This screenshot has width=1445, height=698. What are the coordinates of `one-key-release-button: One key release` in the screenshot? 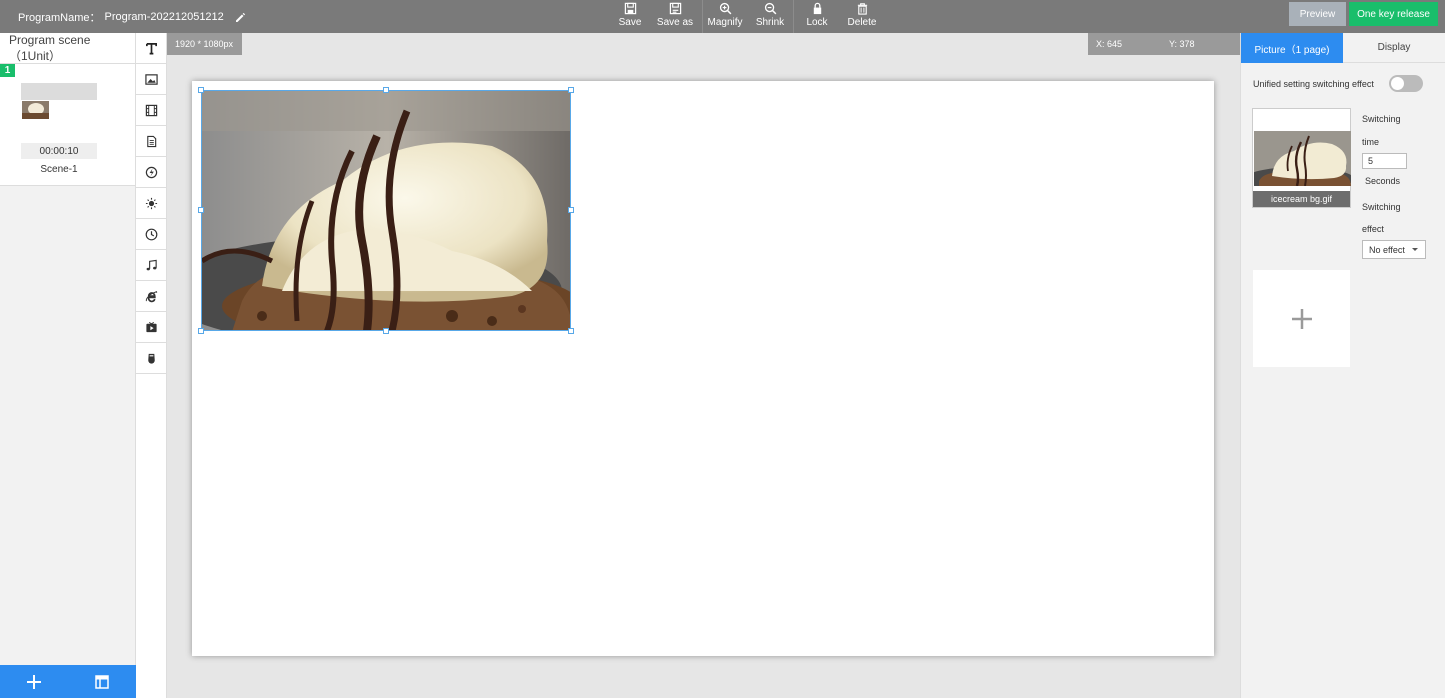 It's located at (1393, 14).